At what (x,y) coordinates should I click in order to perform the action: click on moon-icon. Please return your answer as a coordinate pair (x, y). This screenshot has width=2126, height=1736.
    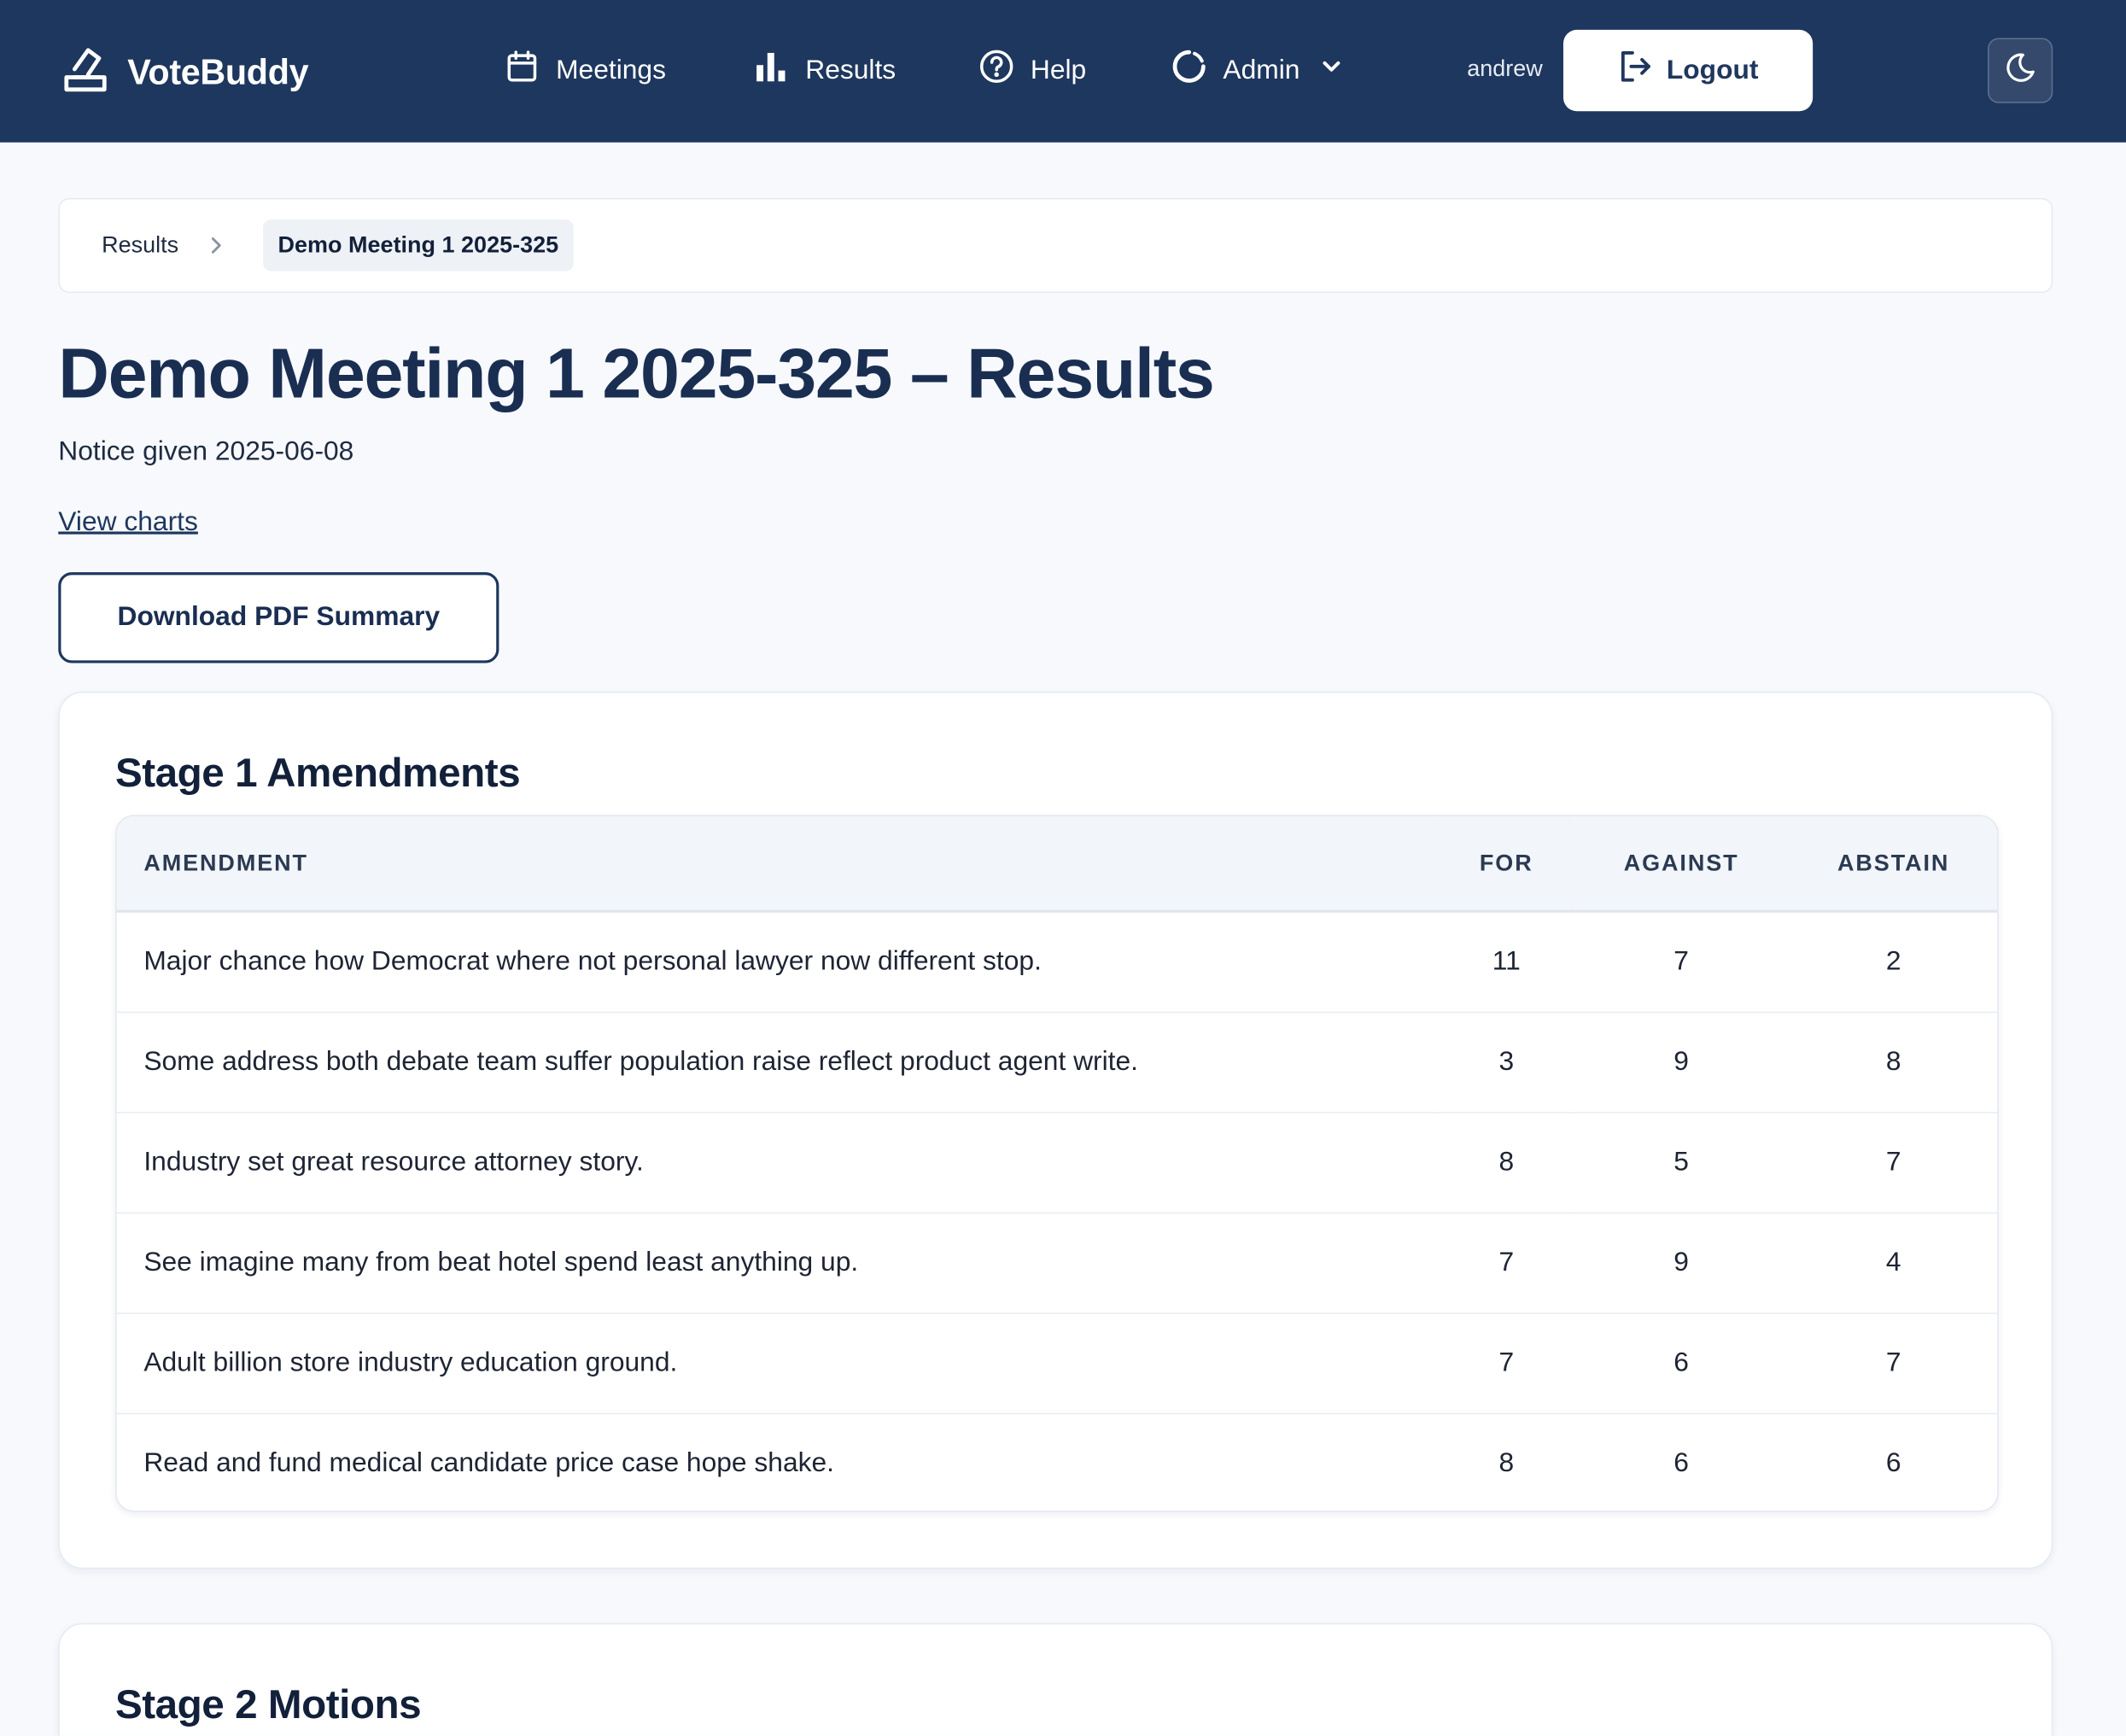
    Looking at the image, I should click on (2020, 71).